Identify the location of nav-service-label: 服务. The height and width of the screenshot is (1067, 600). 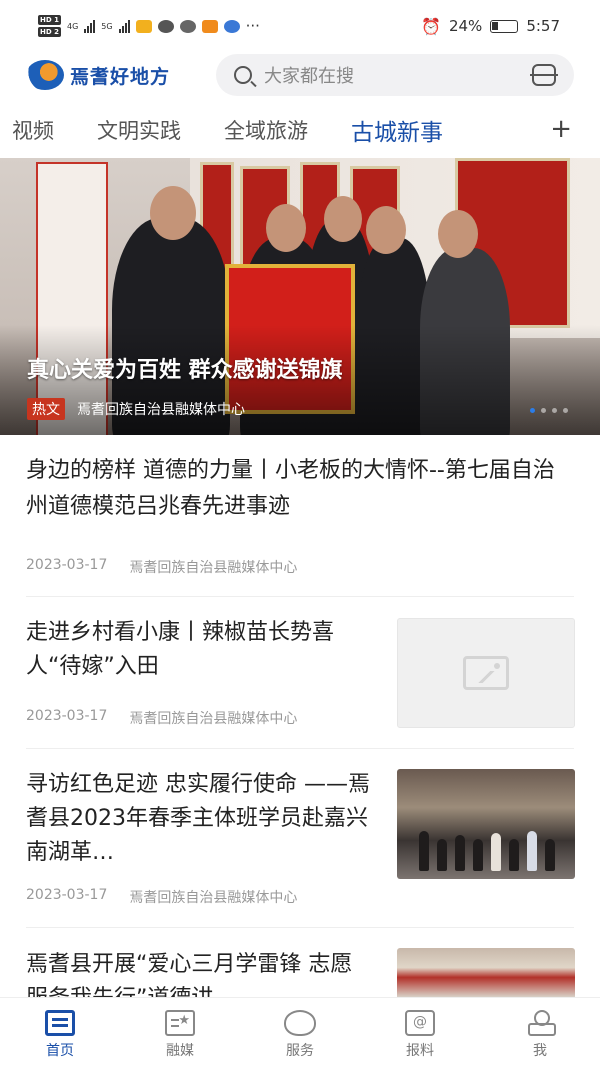
(300, 1051).